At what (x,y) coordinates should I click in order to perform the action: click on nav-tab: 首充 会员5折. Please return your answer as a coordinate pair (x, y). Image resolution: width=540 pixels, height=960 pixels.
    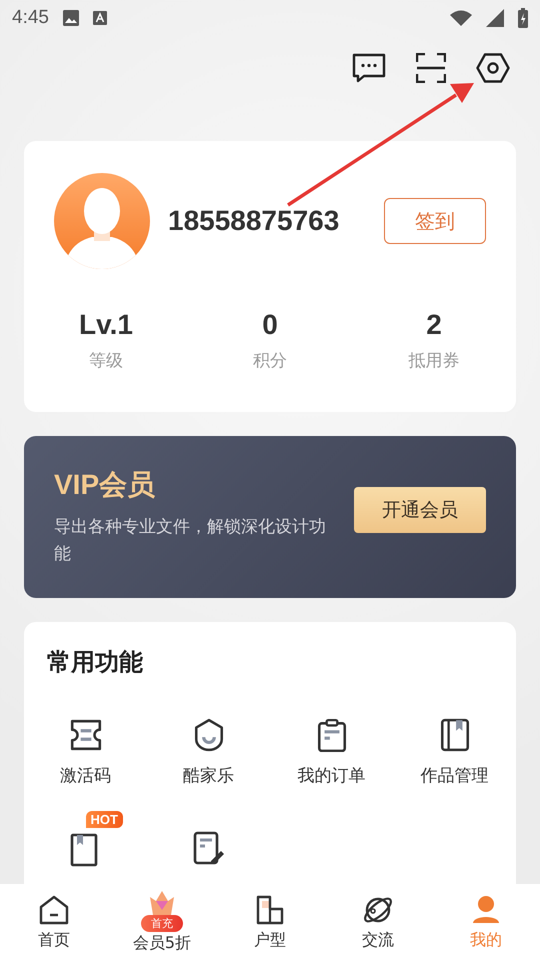
    Looking at the image, I should click on (162, 922).